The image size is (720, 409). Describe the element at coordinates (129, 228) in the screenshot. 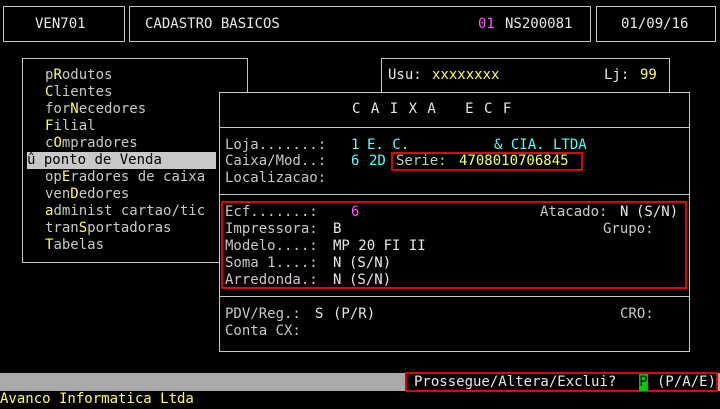

I see `menu-item-text: portadoras` at that location.